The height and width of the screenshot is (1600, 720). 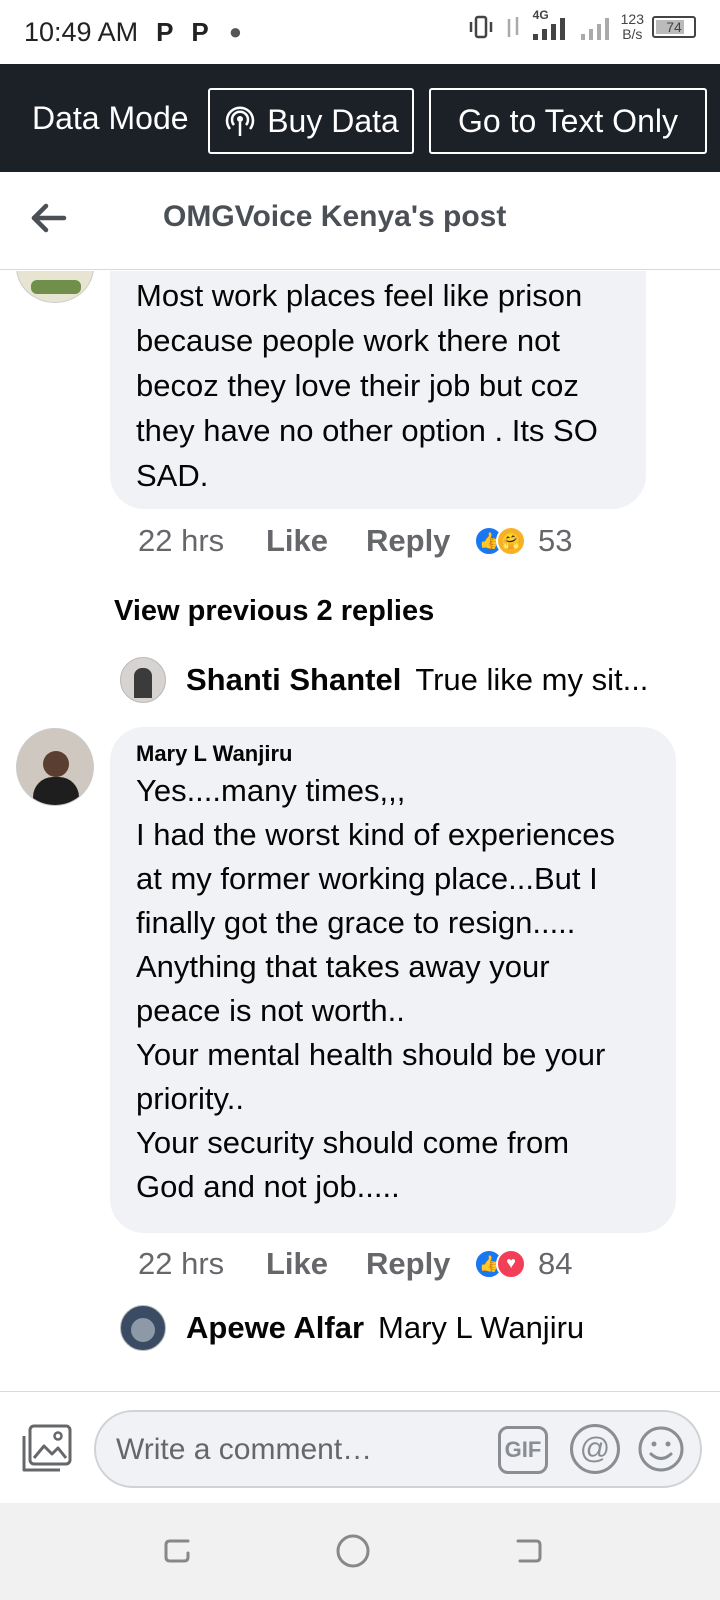 I want to click on signal-4g-icon: 4G, so click(x=551, y=25).